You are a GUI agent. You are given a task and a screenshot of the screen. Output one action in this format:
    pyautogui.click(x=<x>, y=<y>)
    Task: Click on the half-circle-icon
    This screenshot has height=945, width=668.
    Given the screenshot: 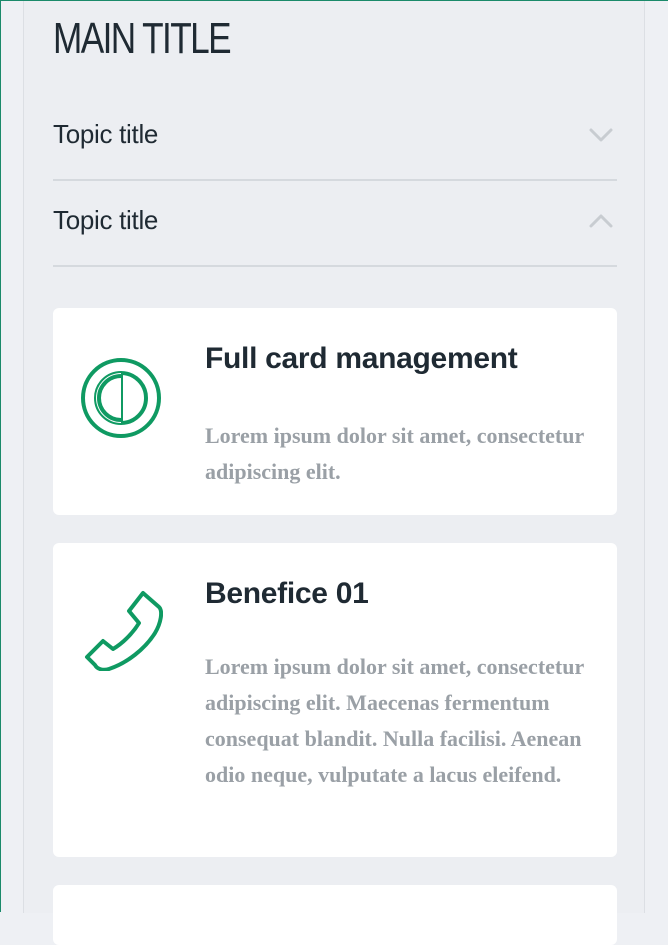 What is the action you would take?
    pyautogui.click(x=121, y=398)
    